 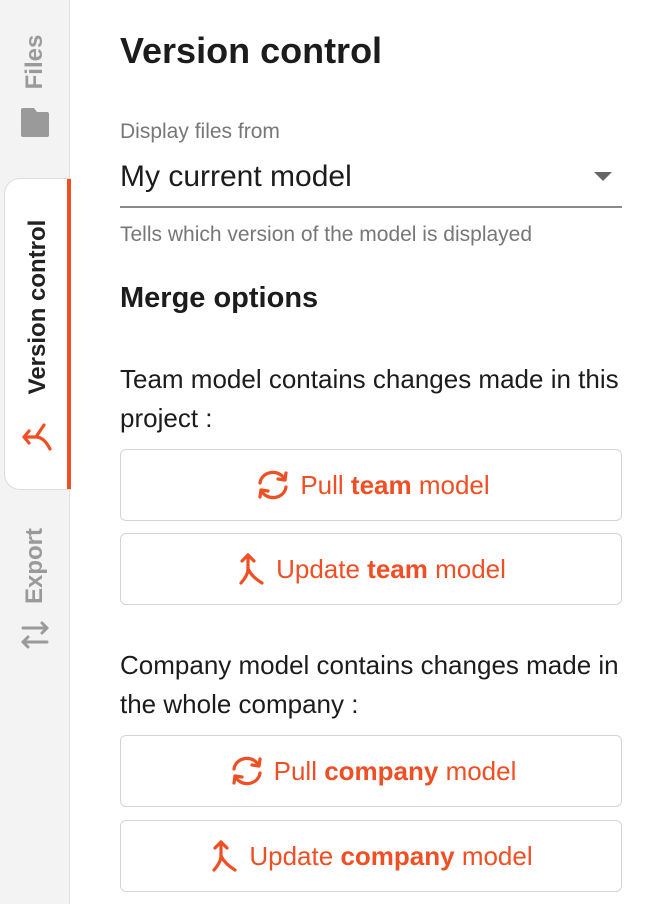 What do you see at coordinates (200, 131) in the screenshot?
I see `display-files-label: Display files from` at bounding box center [200, 131].